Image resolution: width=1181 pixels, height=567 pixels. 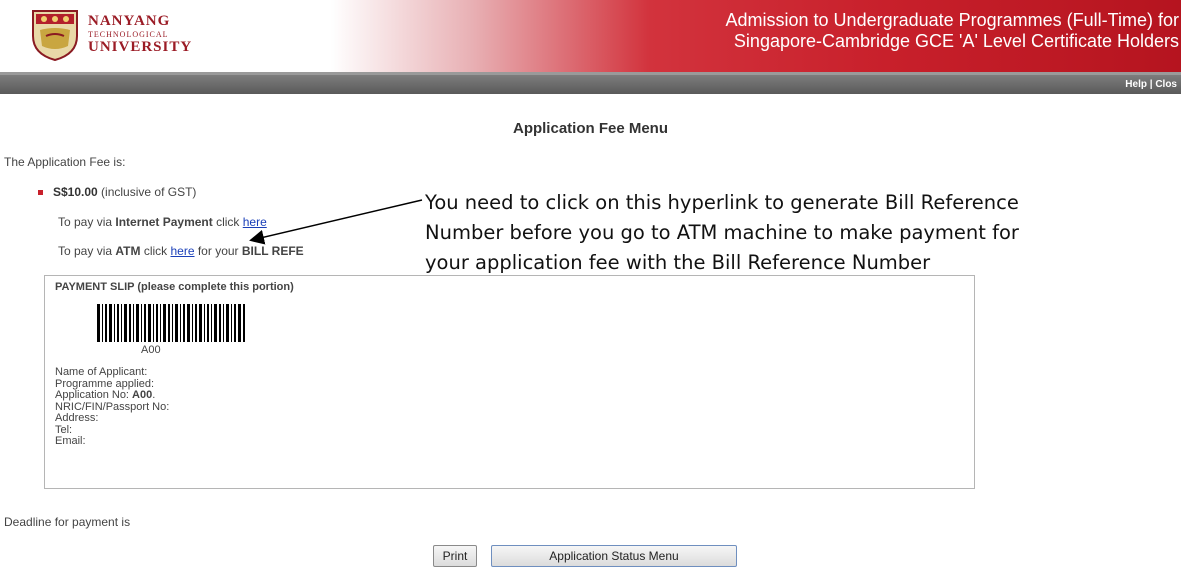 I want to click on internet-mid: click, so click(x=227, y=222).